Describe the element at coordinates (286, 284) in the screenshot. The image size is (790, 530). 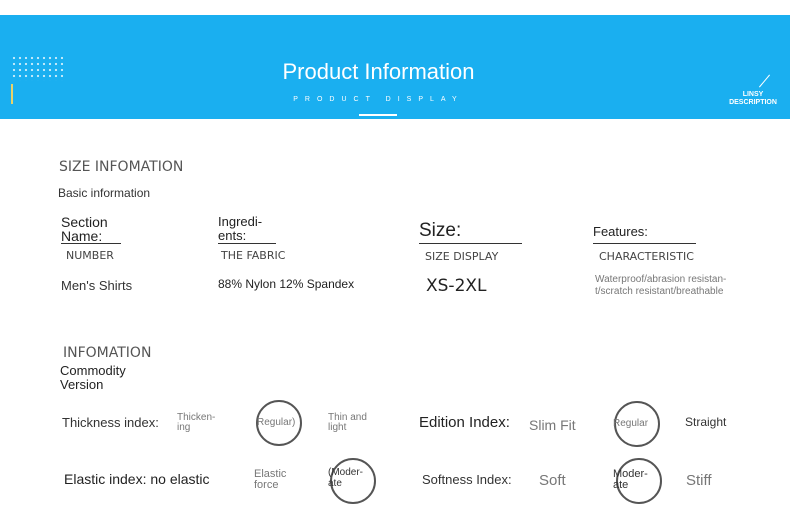
I see `ingredients-value: 88% Nylon 12% Spandex` at that location.